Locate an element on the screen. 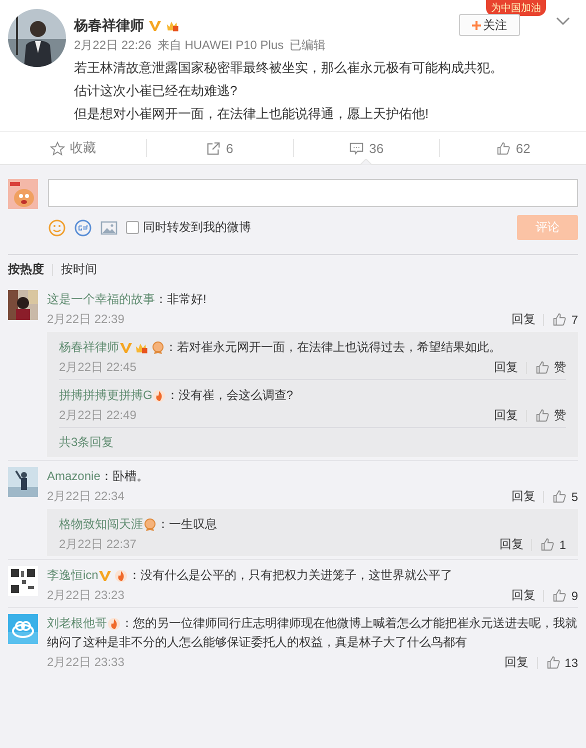  checkbox is located at coordinates (132, 227).